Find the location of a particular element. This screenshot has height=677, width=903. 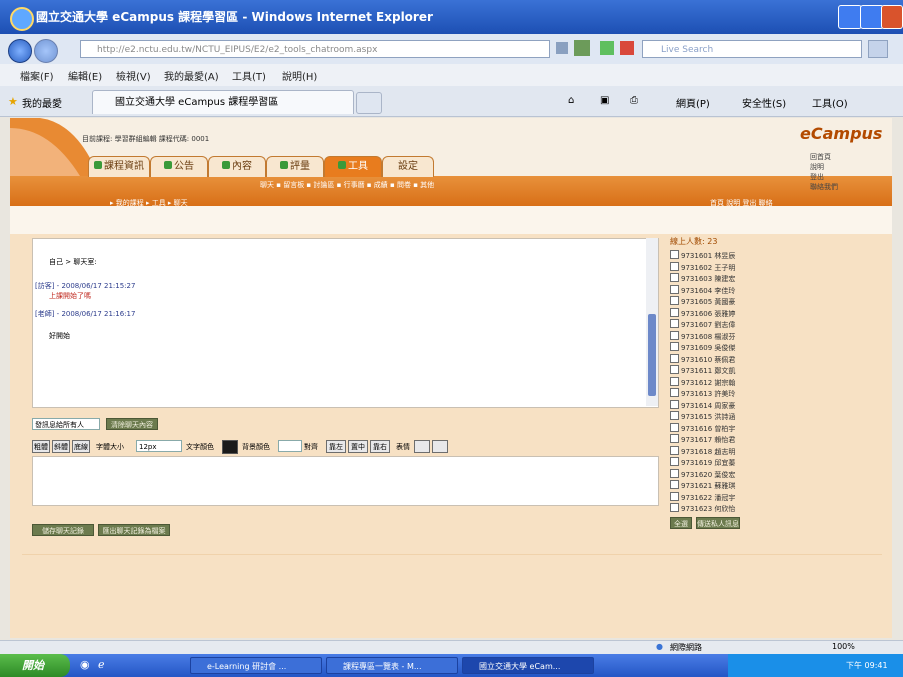

compatibility-icon is located at coordinates (582, 48).